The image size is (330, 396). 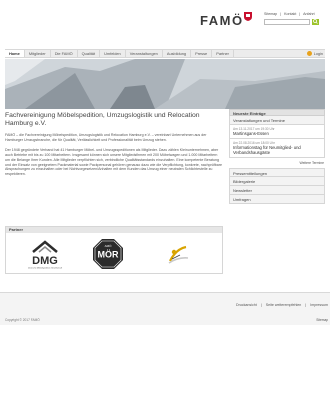 What do you see at coordinates (177, 53) in the screenshot?
I see `nav-item-ausbildung: Ausbildung` at bounding box center [177, 53].